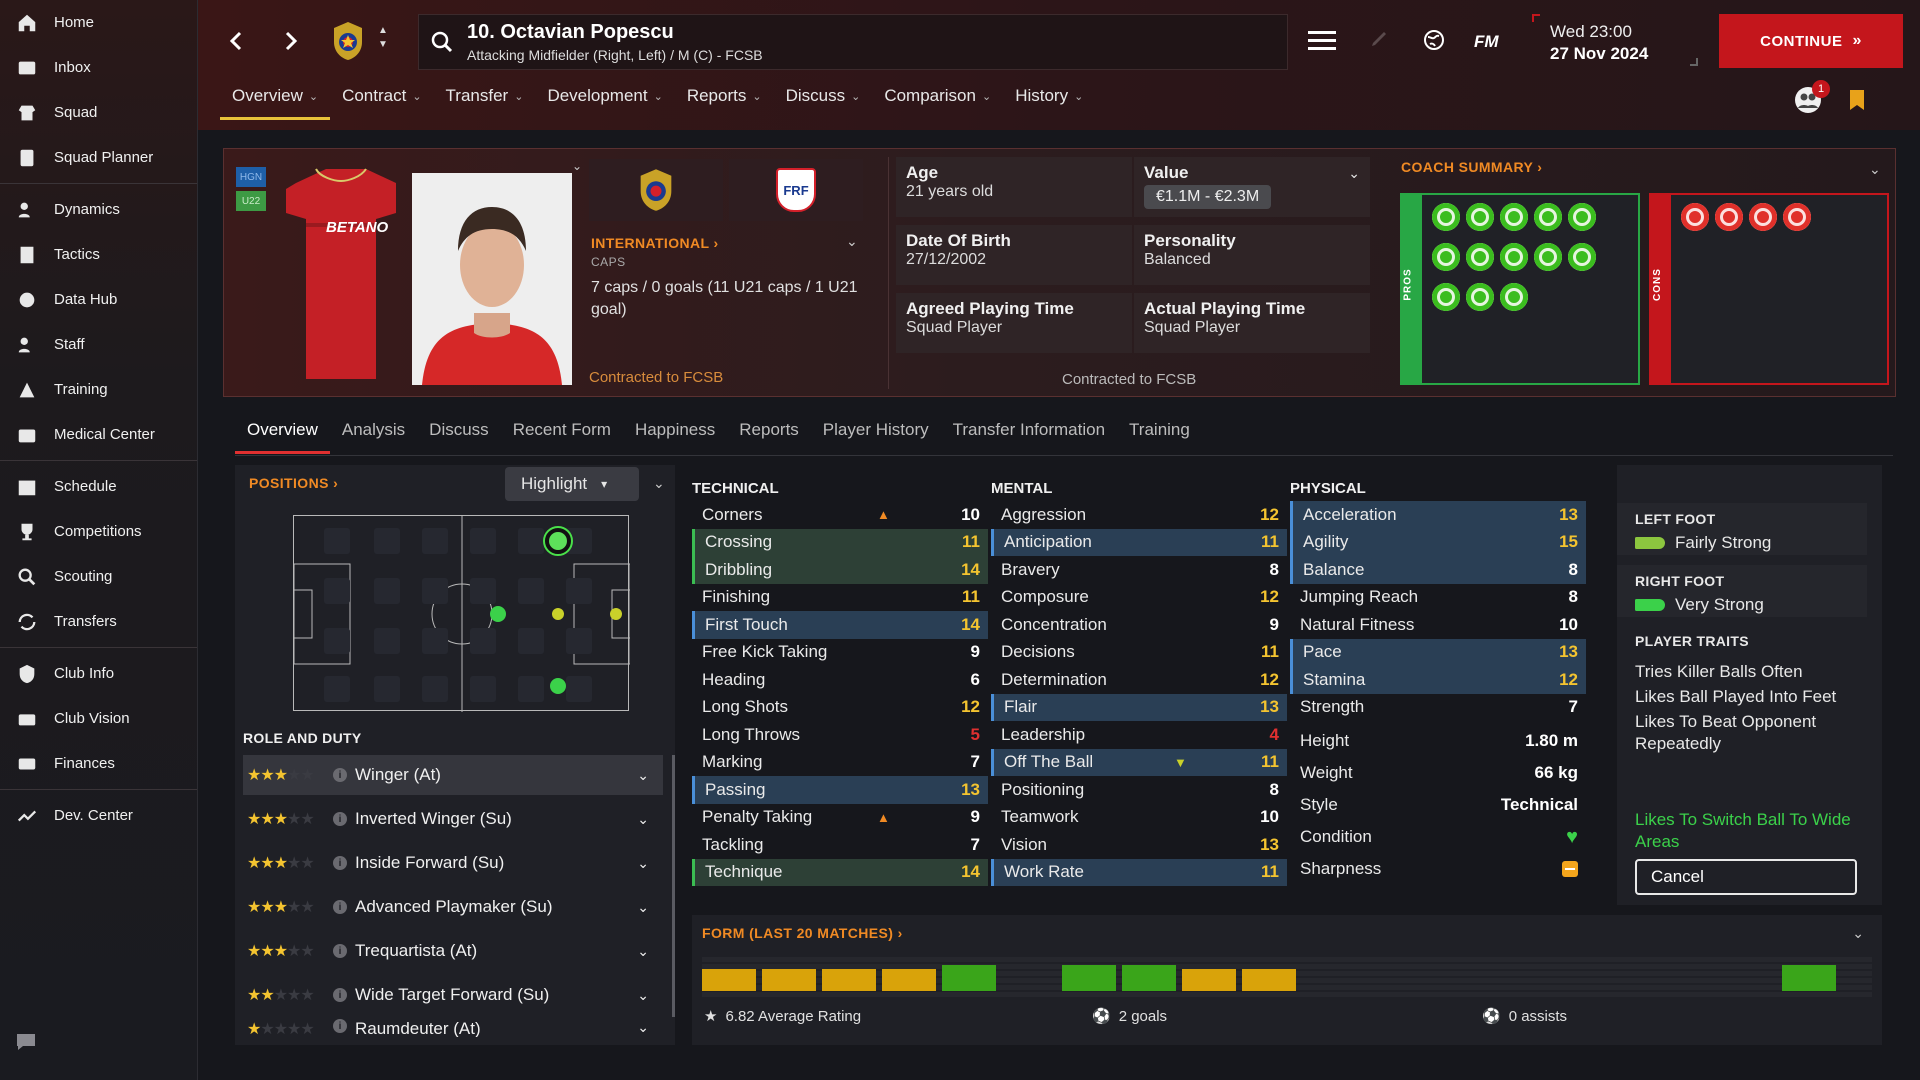 This screenshot has width=1920, height=1080. What do you see at coordinates (1379, 41) in the screenshot?
I see `edit-icon` at bounding box center [1379, 41].